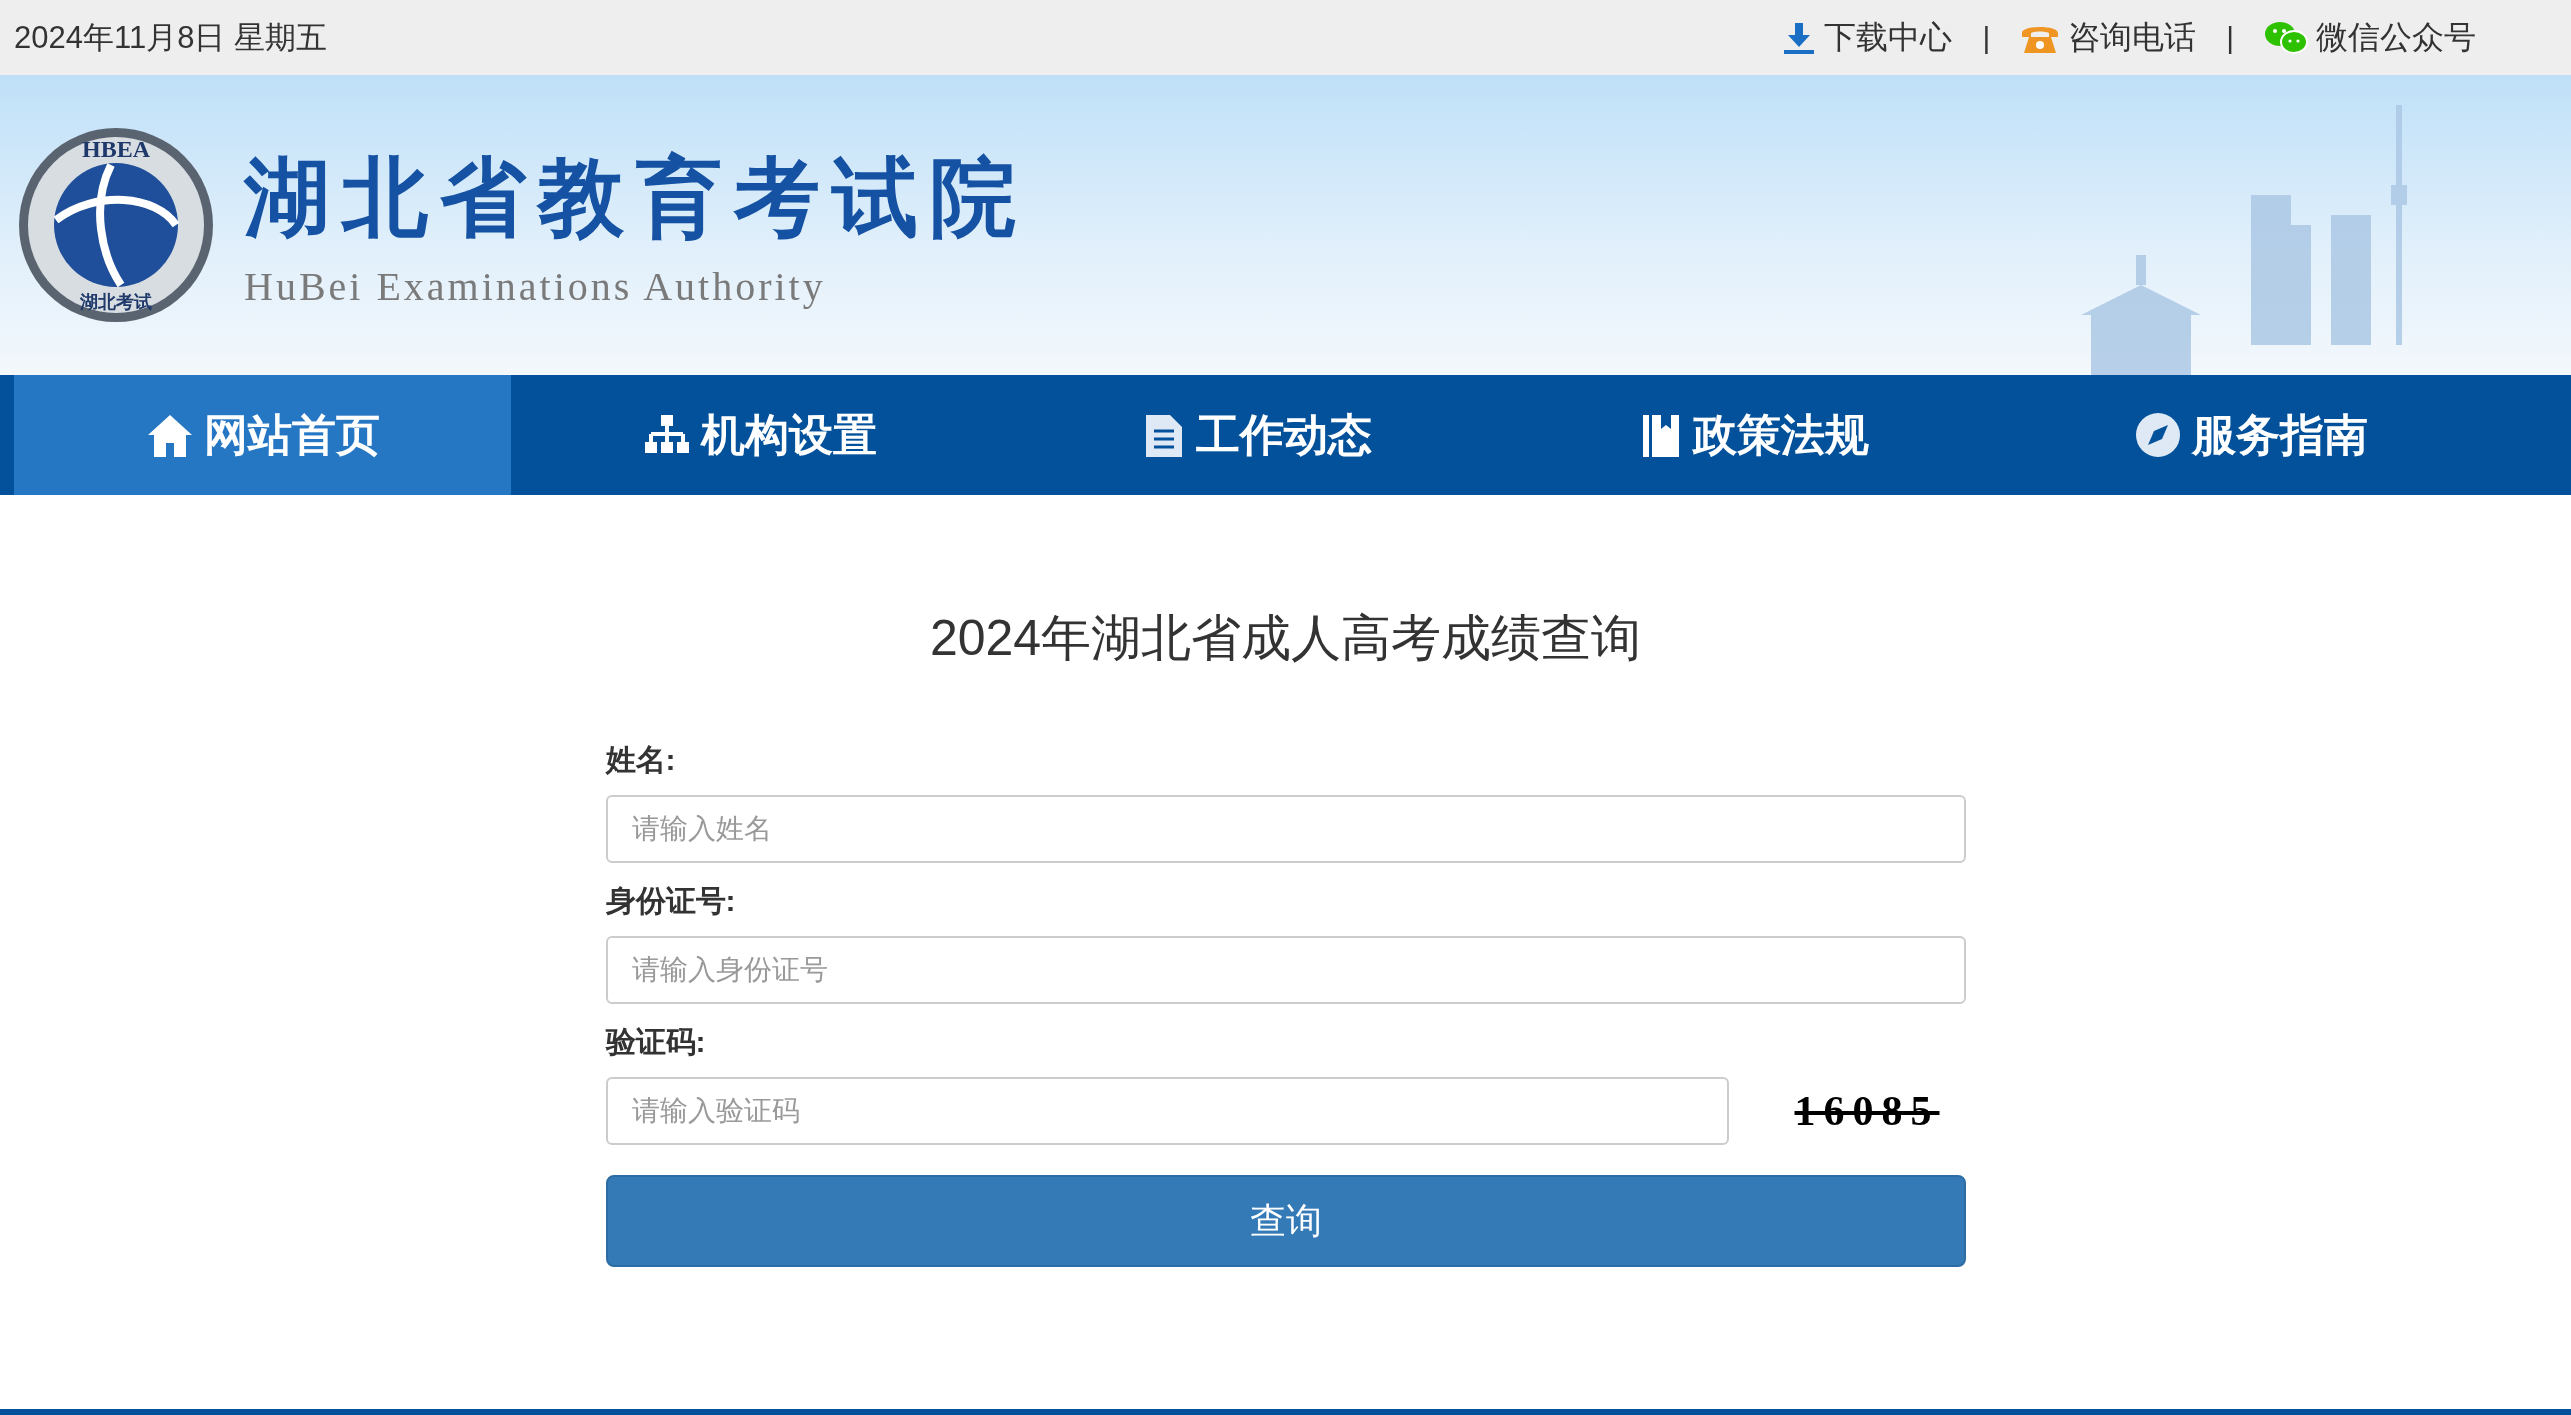 This screenshot has height=1415, width=2571. Describe the element at coordinates (535, 286) in the screenshot. I see `site-subtitle: HuBei Examinations Authority` at that location.